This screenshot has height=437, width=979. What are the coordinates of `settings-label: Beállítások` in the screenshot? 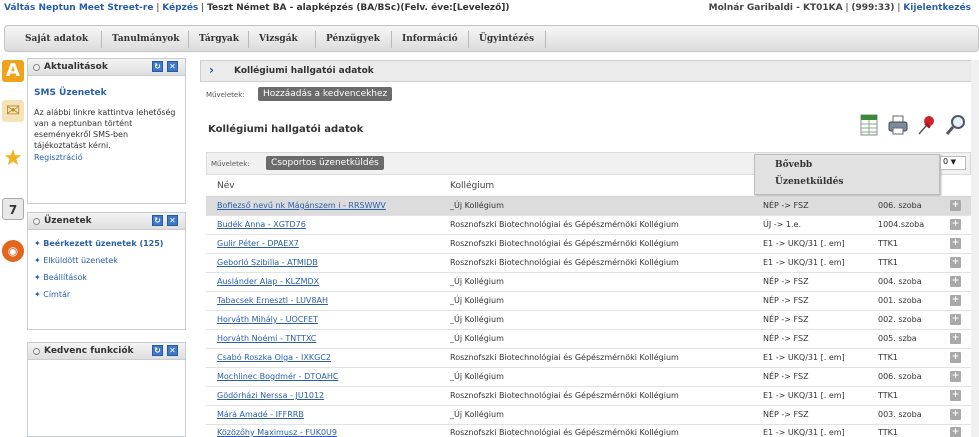 It's located at (65, 277).